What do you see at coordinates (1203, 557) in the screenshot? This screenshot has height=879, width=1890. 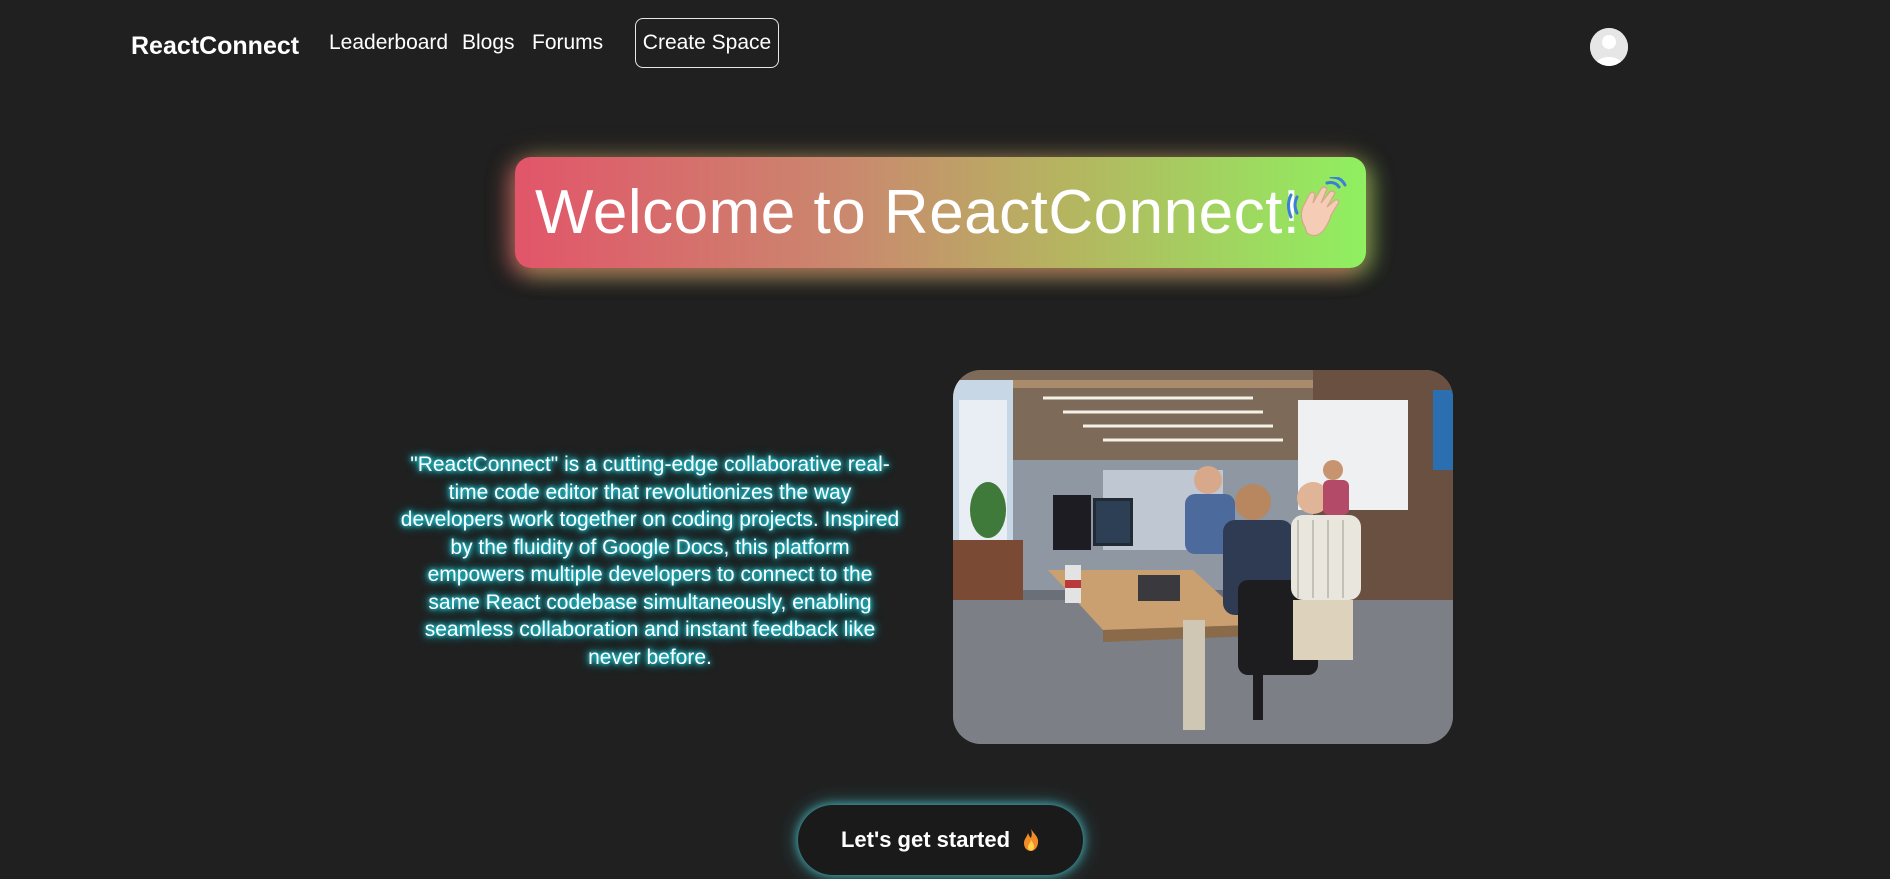 I see `office-collaboration-image` at bounding box center [1203, 557].